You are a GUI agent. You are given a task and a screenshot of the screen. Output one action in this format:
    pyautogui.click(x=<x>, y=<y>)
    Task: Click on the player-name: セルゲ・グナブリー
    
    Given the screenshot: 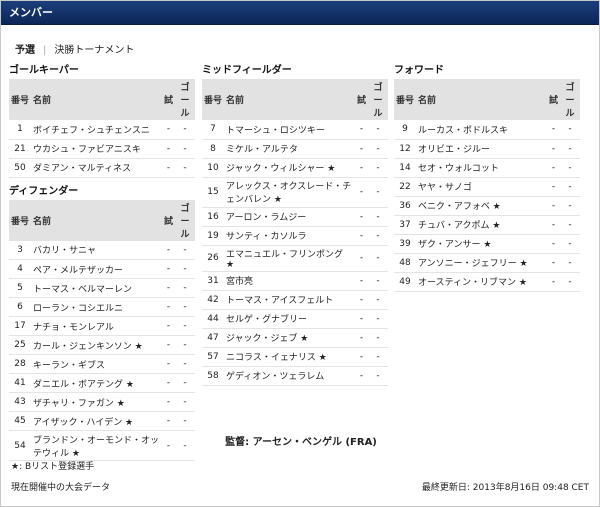 What is the action you would take?
    pyautogui.click(x=289, y=319)
    